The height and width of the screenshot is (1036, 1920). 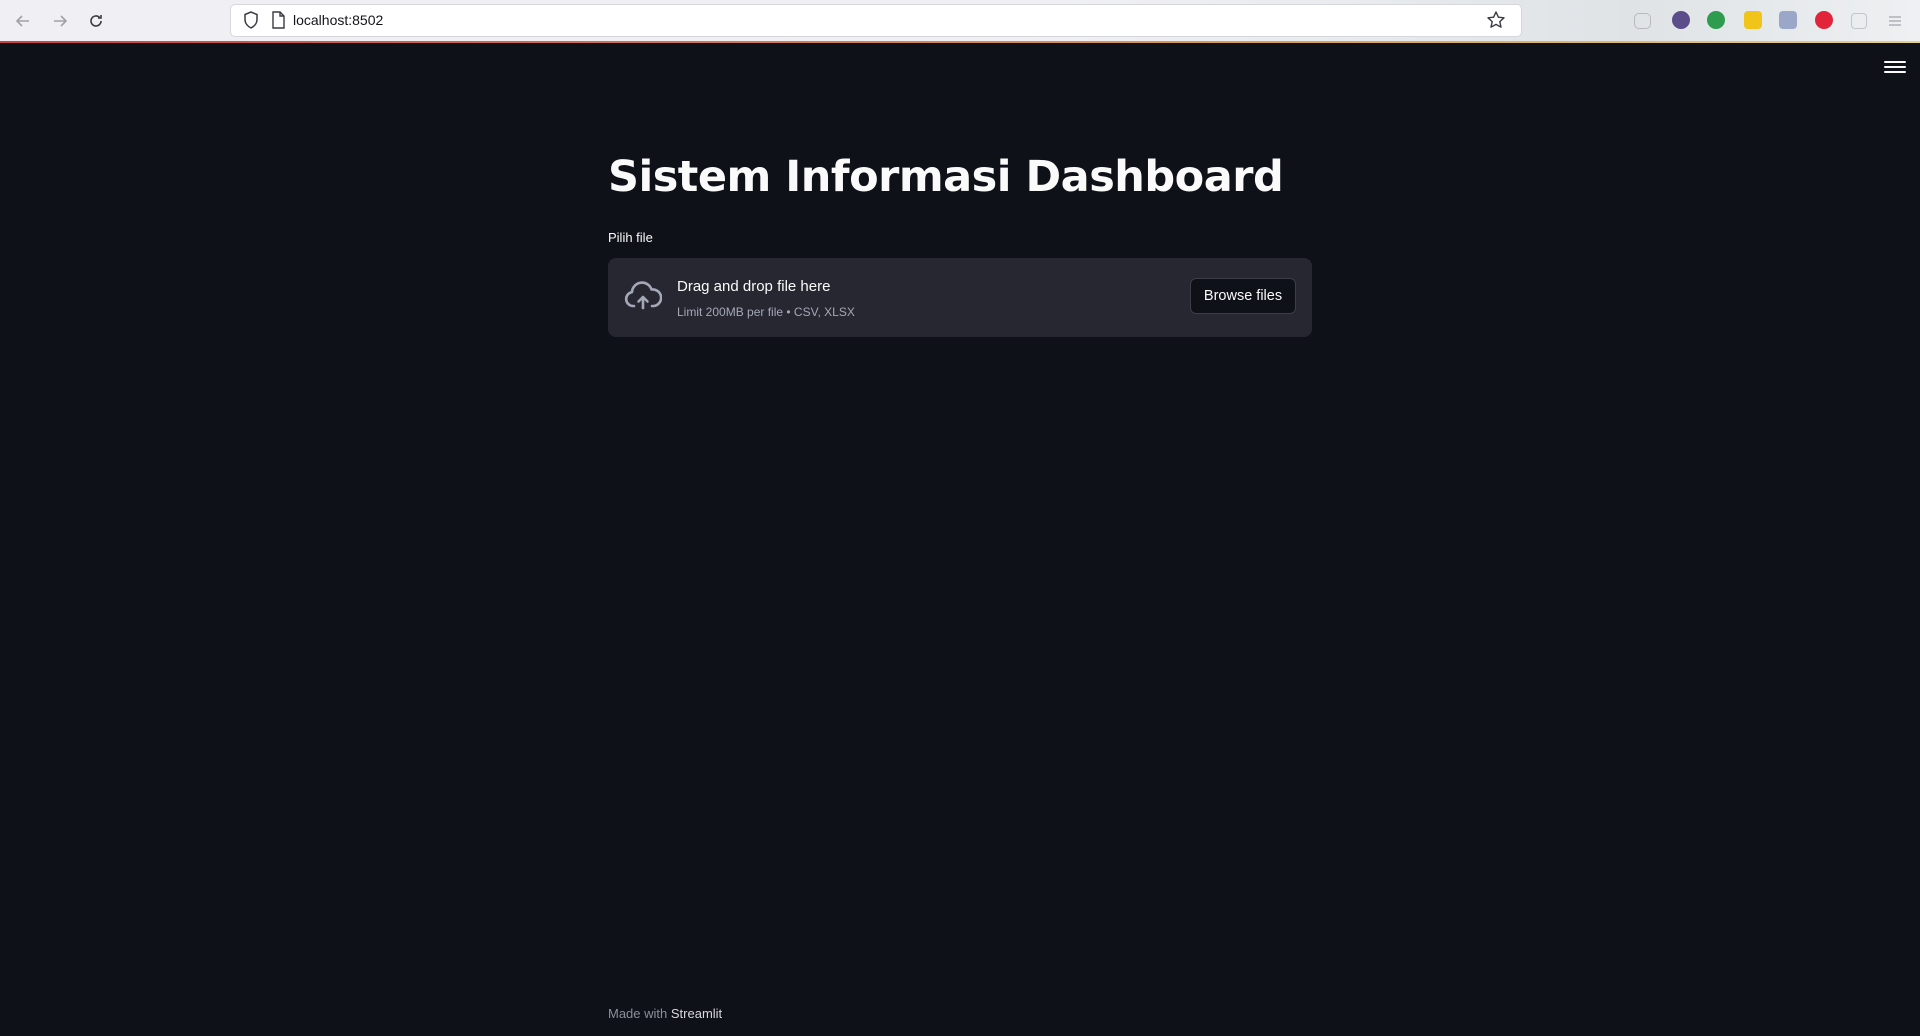 I want to click on streamlit-link: Streamlit, so click(x=696, y=1013).